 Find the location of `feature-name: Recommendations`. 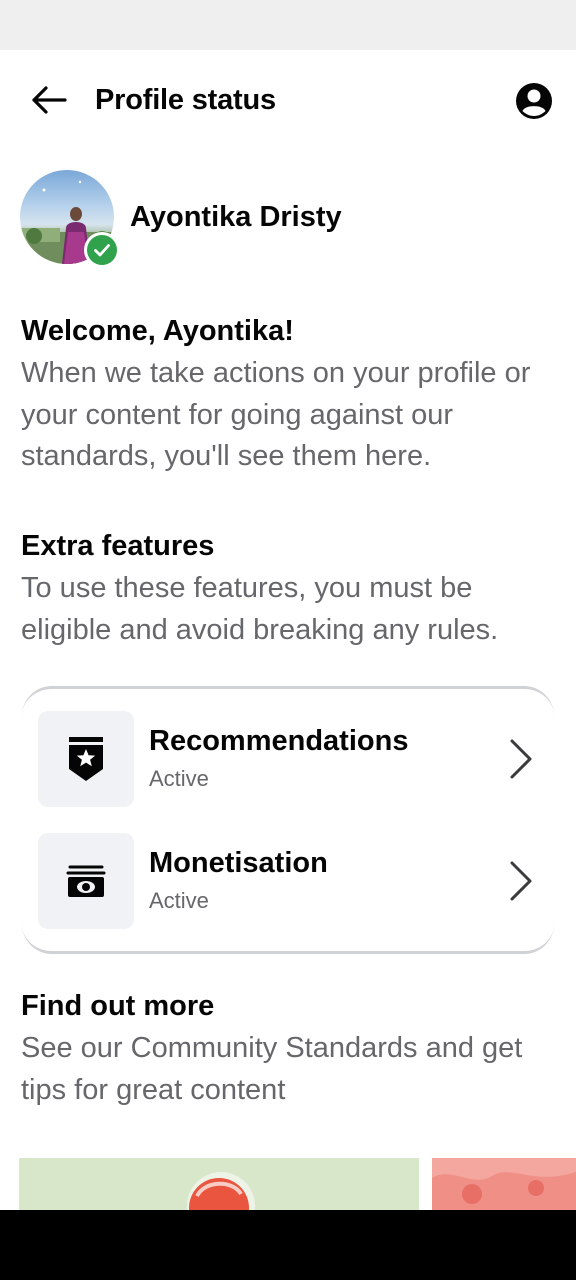

feature-name: Recommendations is located at coordinates (279, 741).